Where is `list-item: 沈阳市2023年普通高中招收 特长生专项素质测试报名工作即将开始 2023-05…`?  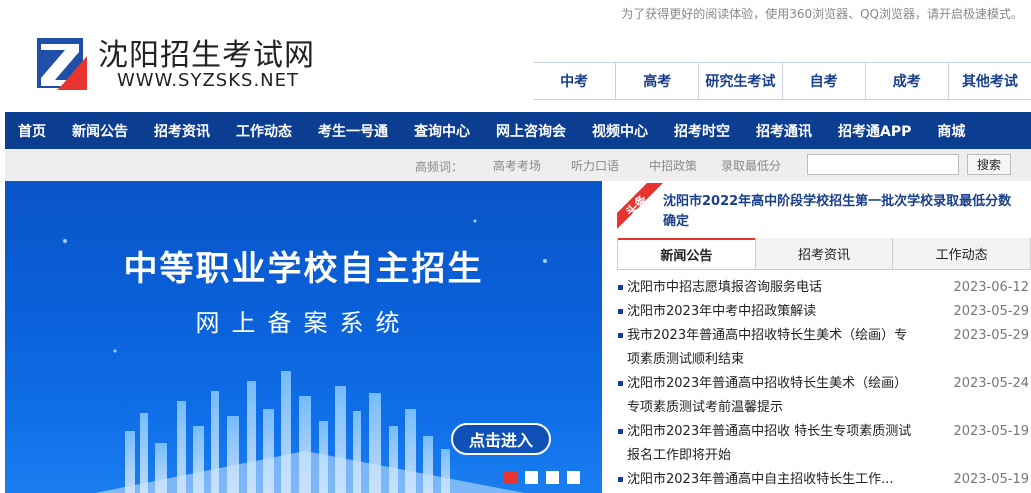
list-item: 沈阳市2023年普通高中招收 特长生专项素质测试报名工作即将开始 2023-05… is located at coordinates (824, 444).